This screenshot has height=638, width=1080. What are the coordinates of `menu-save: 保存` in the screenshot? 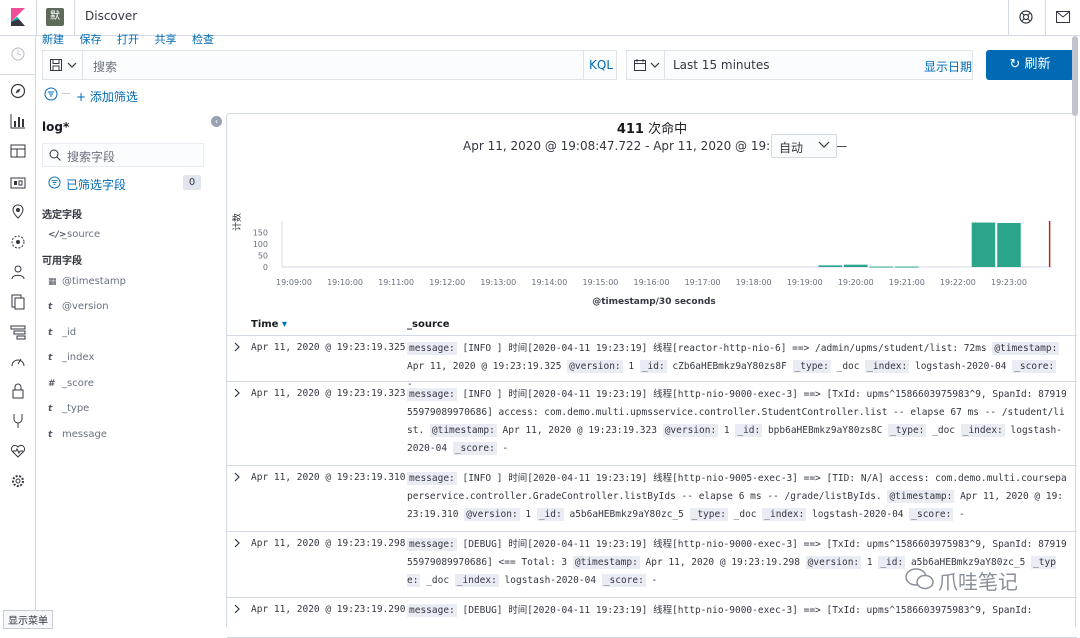 It's located at (91, 39).